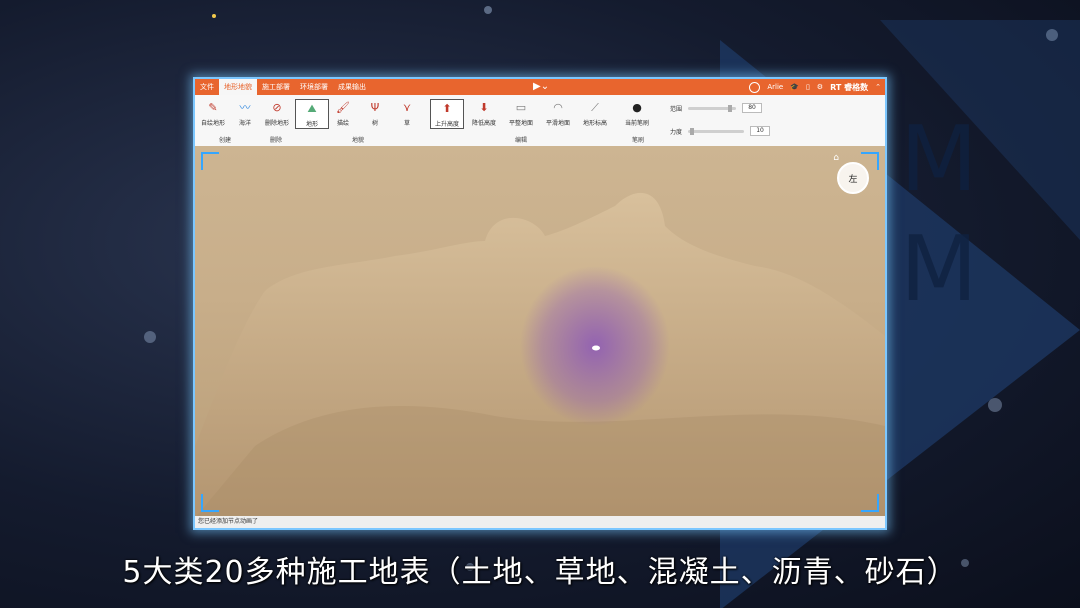  I want to click on brush-icon: 🖌, so click(343, 107).